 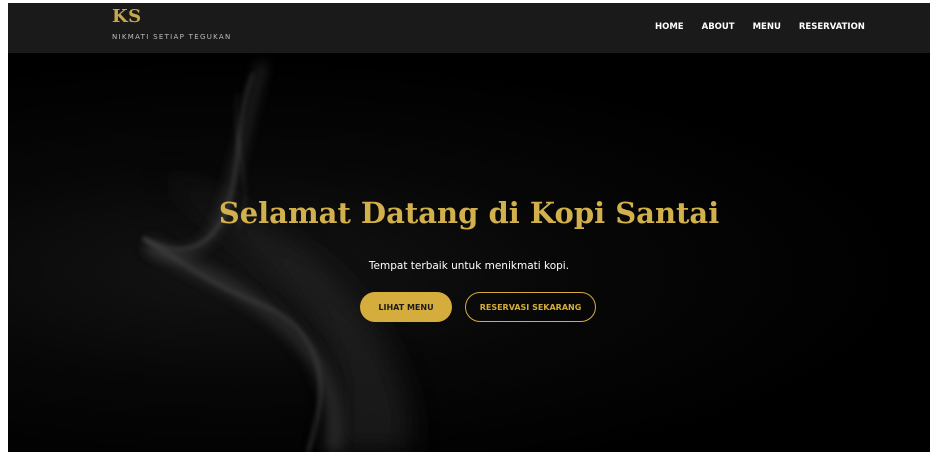 What do you see at coordinates (669, 27) in the screenshot?
I see `nav-item-home: HOME` at bounding box center [669, 27].